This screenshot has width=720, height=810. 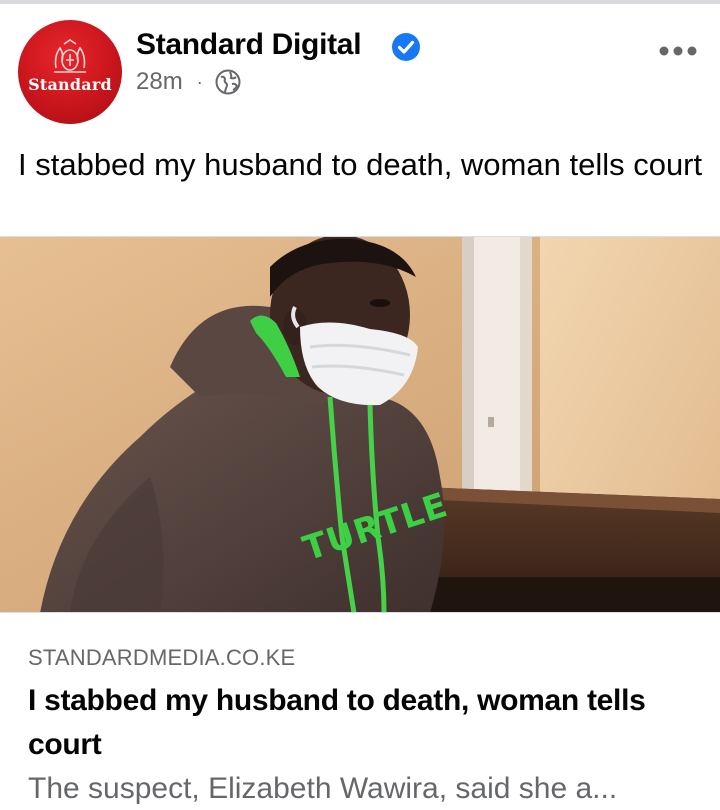 What do you see at coordinates (360, 2) in the screenshot?
I see `top-divider` at bounding box center [360, 2].